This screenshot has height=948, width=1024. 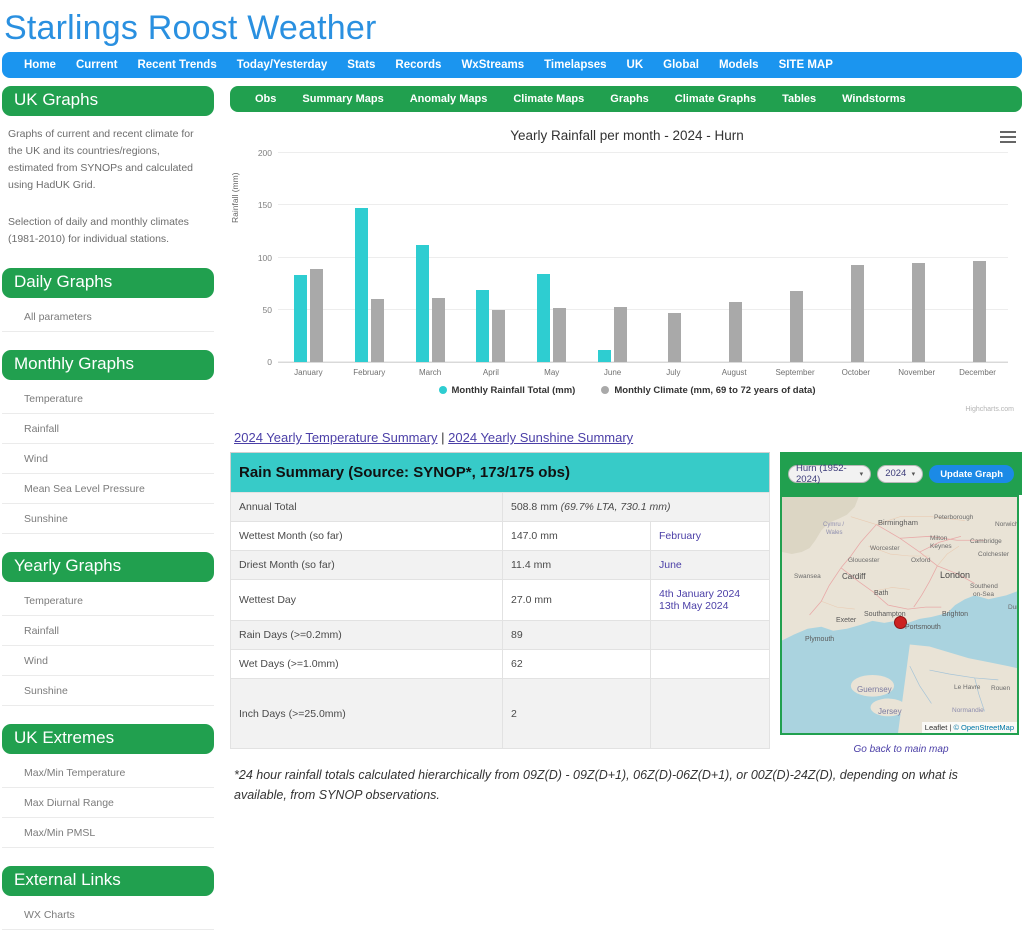 I want to click on row-link-cell, so click(x=710, y=713).